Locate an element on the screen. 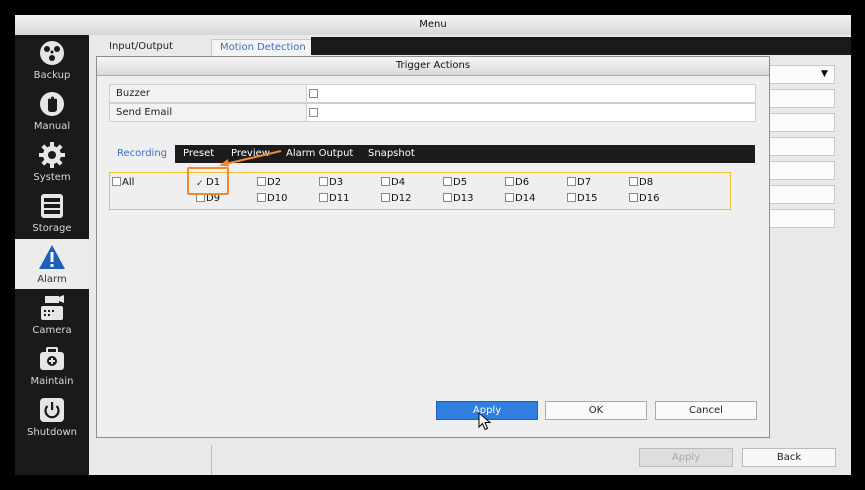  sidebar-item-label: Alarm is located at coordinates (52, 279).